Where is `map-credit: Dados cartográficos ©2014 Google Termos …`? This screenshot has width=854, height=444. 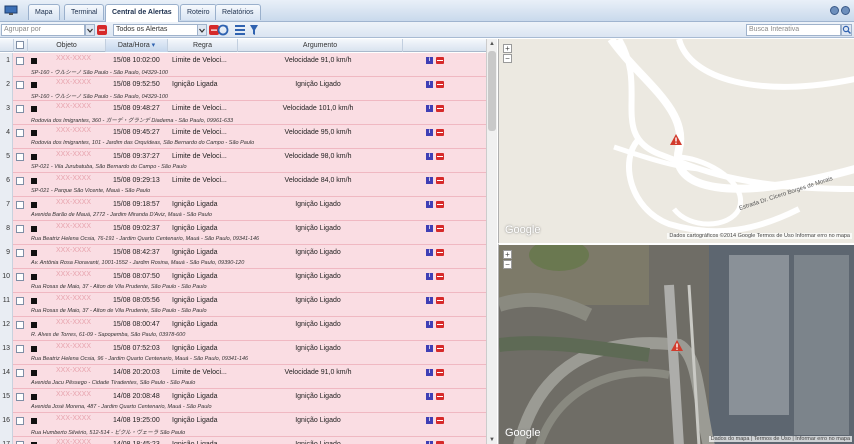 map-credit: Dados cartográficos ©2014 Google Termos … is located at coordinates (759, 236).